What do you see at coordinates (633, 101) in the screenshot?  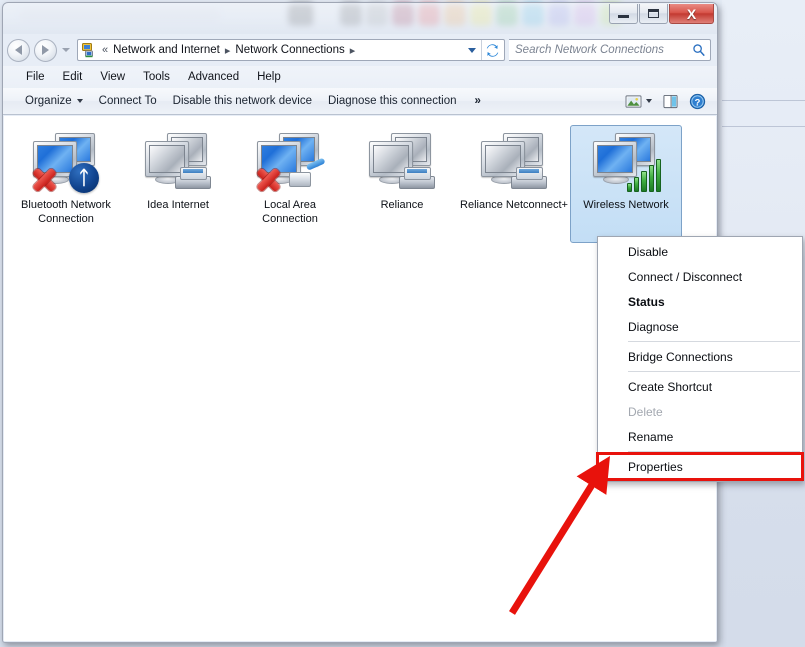 I see `change-view-icon` at bounding box center [633, 101].